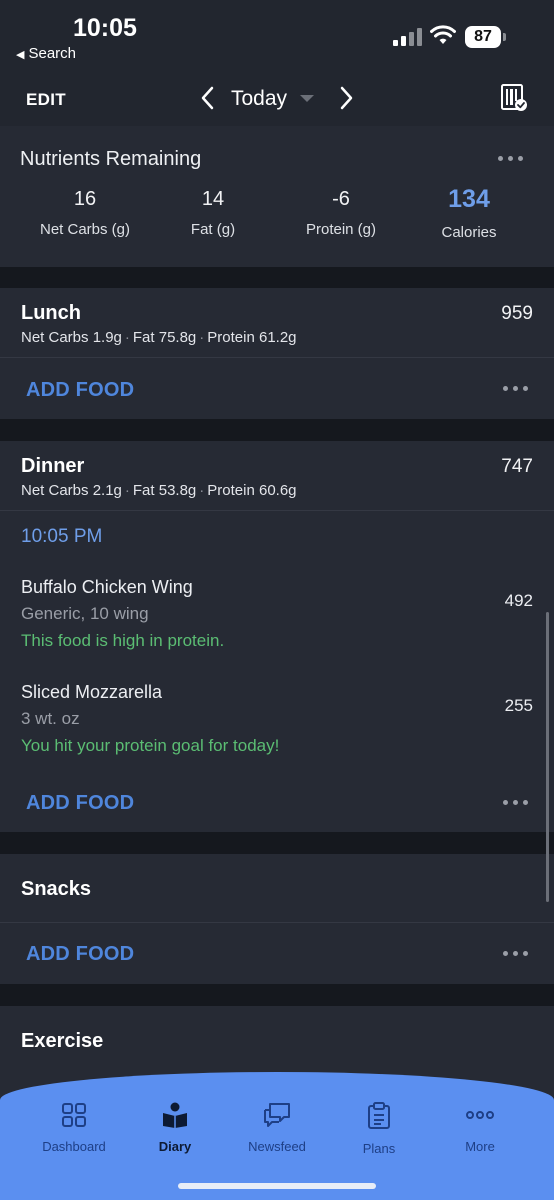 The height and width of the screenshot is (1200, 554). I want to click on wifi-icon, so click(443, 34).